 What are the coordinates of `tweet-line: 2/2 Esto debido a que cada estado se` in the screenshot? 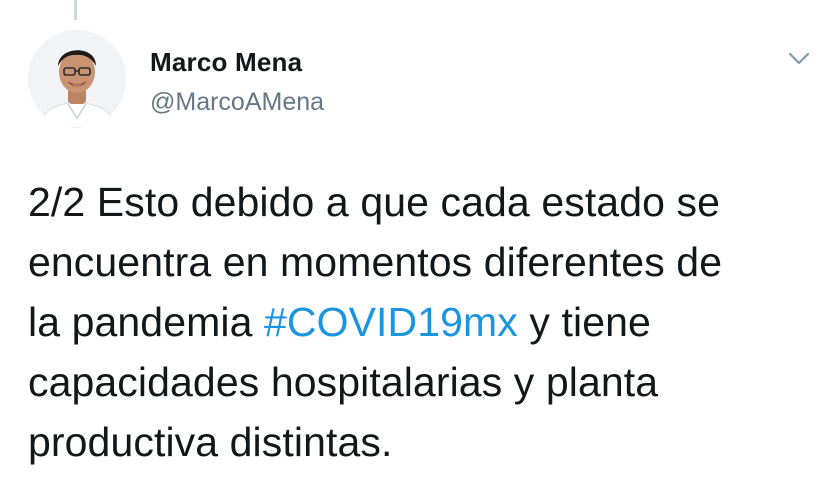 It's located at (374, 202).